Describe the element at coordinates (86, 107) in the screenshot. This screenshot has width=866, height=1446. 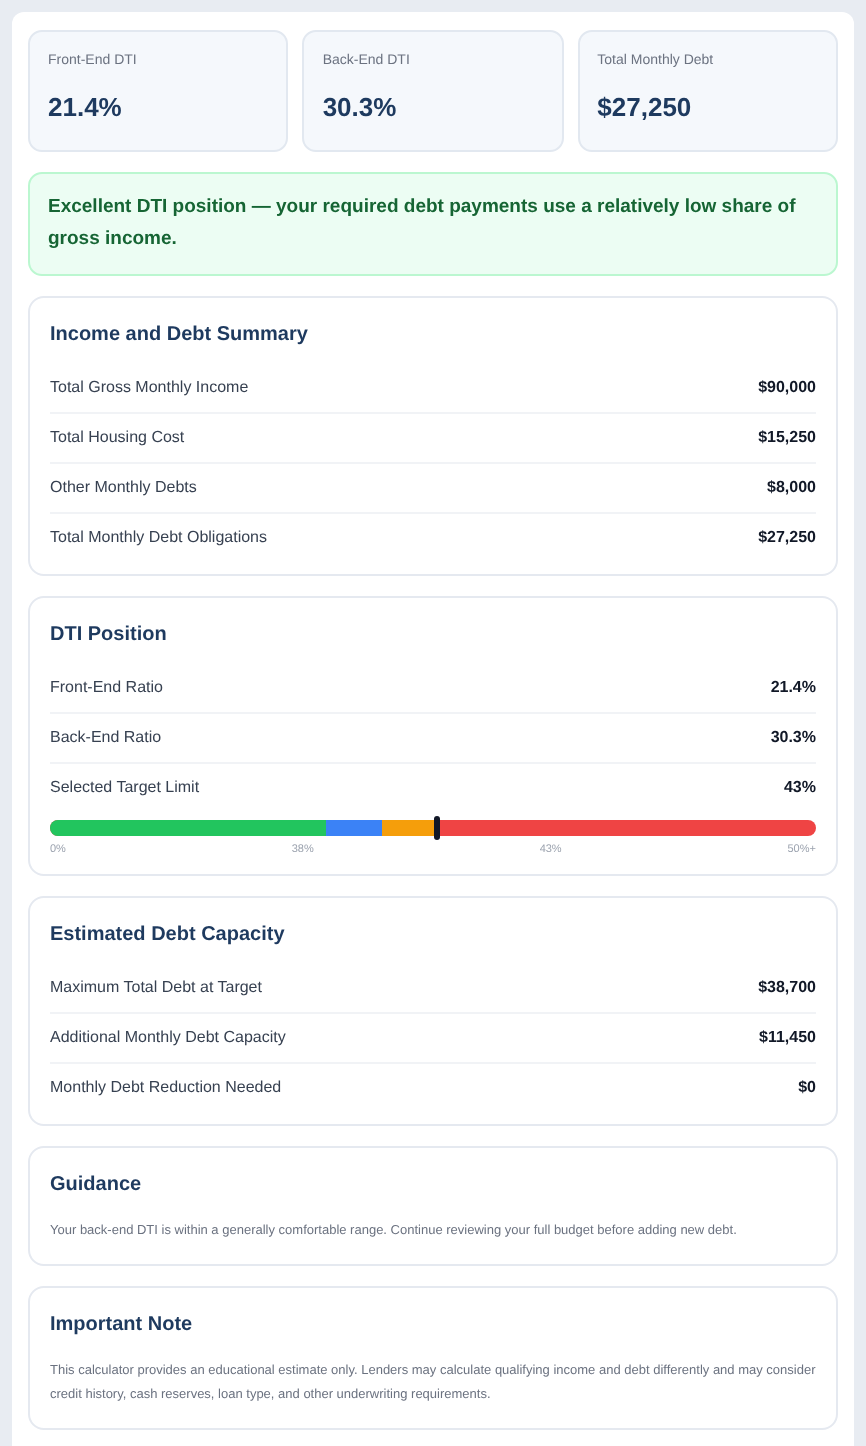
I see `stat-value: 21.4%` at that location.